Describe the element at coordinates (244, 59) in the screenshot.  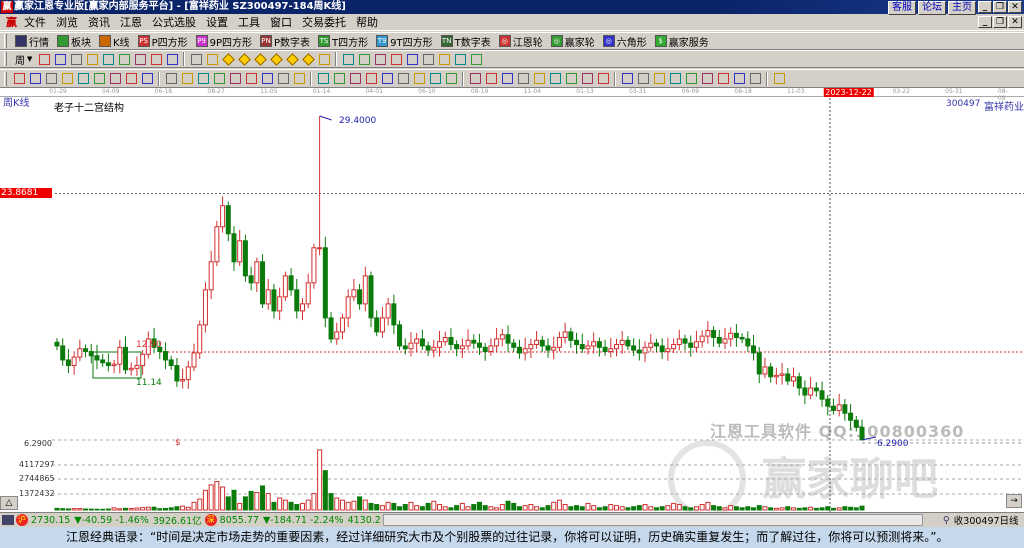
I see `diamond2-icon` at that location.